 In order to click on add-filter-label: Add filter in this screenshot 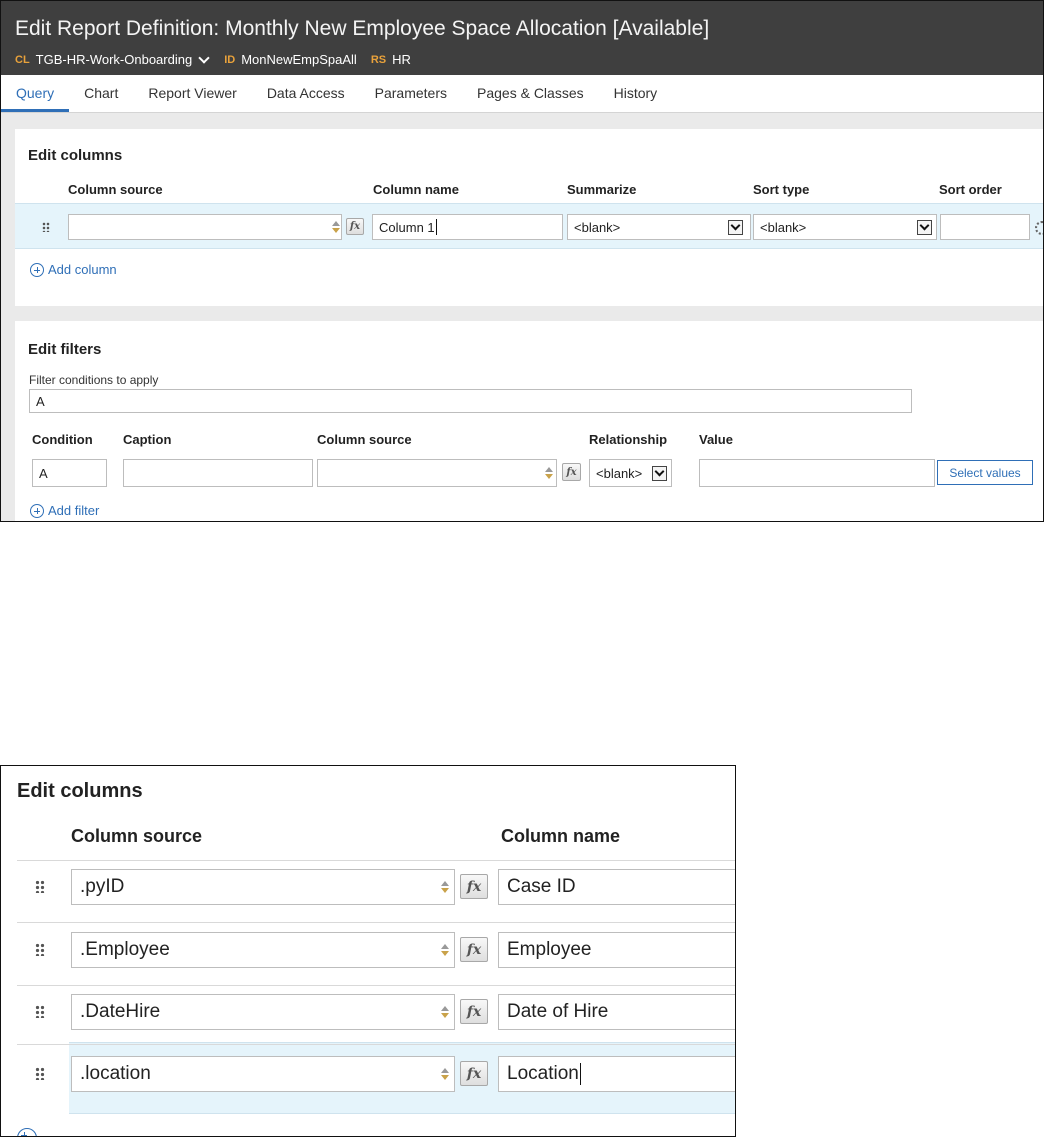, I will do `click(74, 510)`.